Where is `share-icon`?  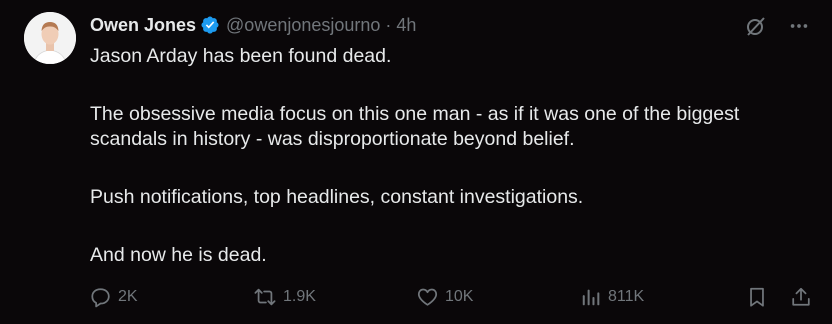
share-icon is located at coordinates (801, 297).